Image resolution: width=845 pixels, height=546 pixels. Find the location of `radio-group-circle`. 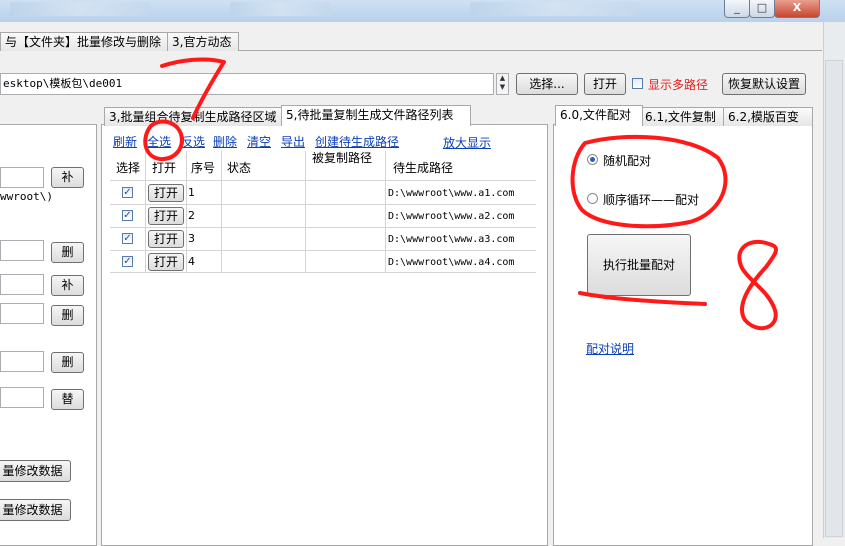

radio-group-circle is located at coordinates (649, 181).